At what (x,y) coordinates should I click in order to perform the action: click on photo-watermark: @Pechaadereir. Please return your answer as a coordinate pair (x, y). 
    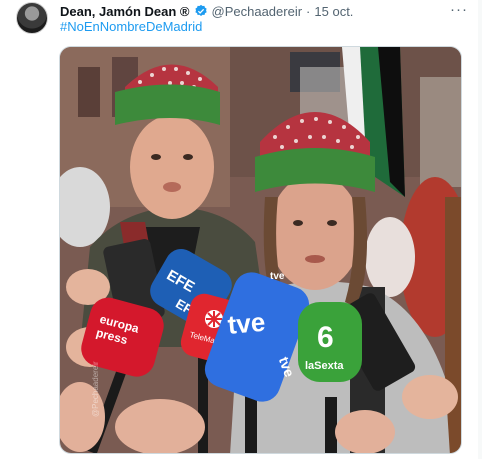
    Looking at the image, I should click on (95, 389).